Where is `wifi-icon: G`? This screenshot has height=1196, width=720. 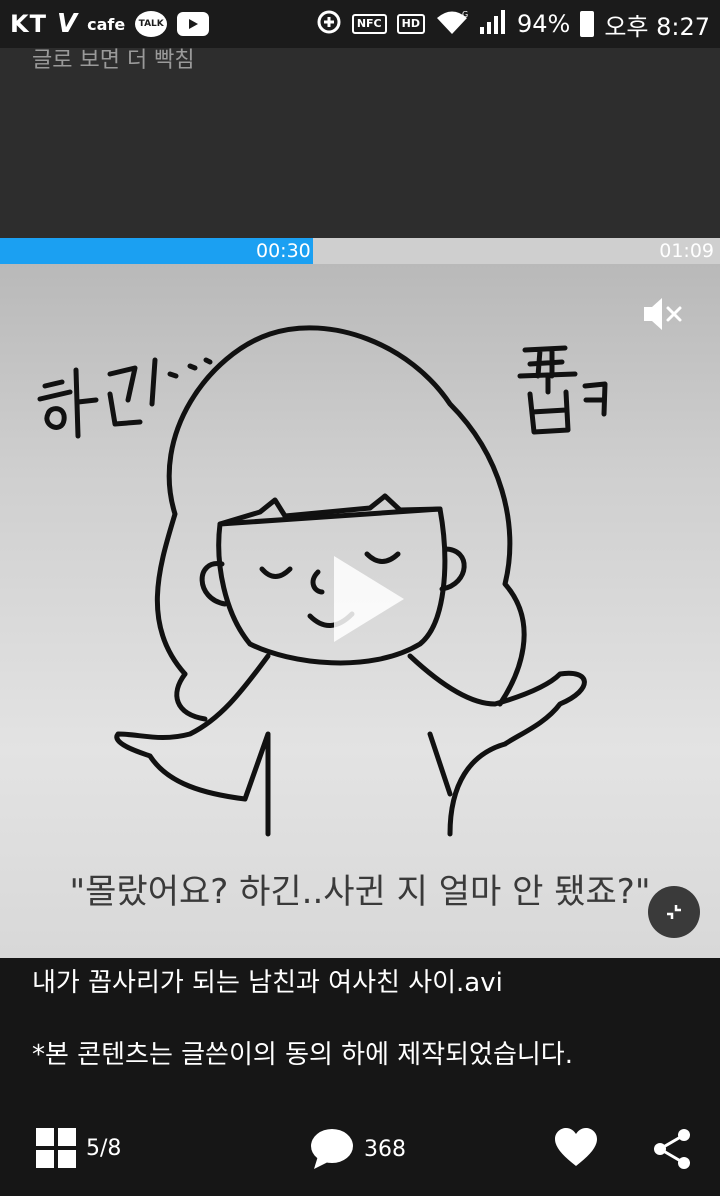 wifi-icon: G is located at coordinates (452, 24).